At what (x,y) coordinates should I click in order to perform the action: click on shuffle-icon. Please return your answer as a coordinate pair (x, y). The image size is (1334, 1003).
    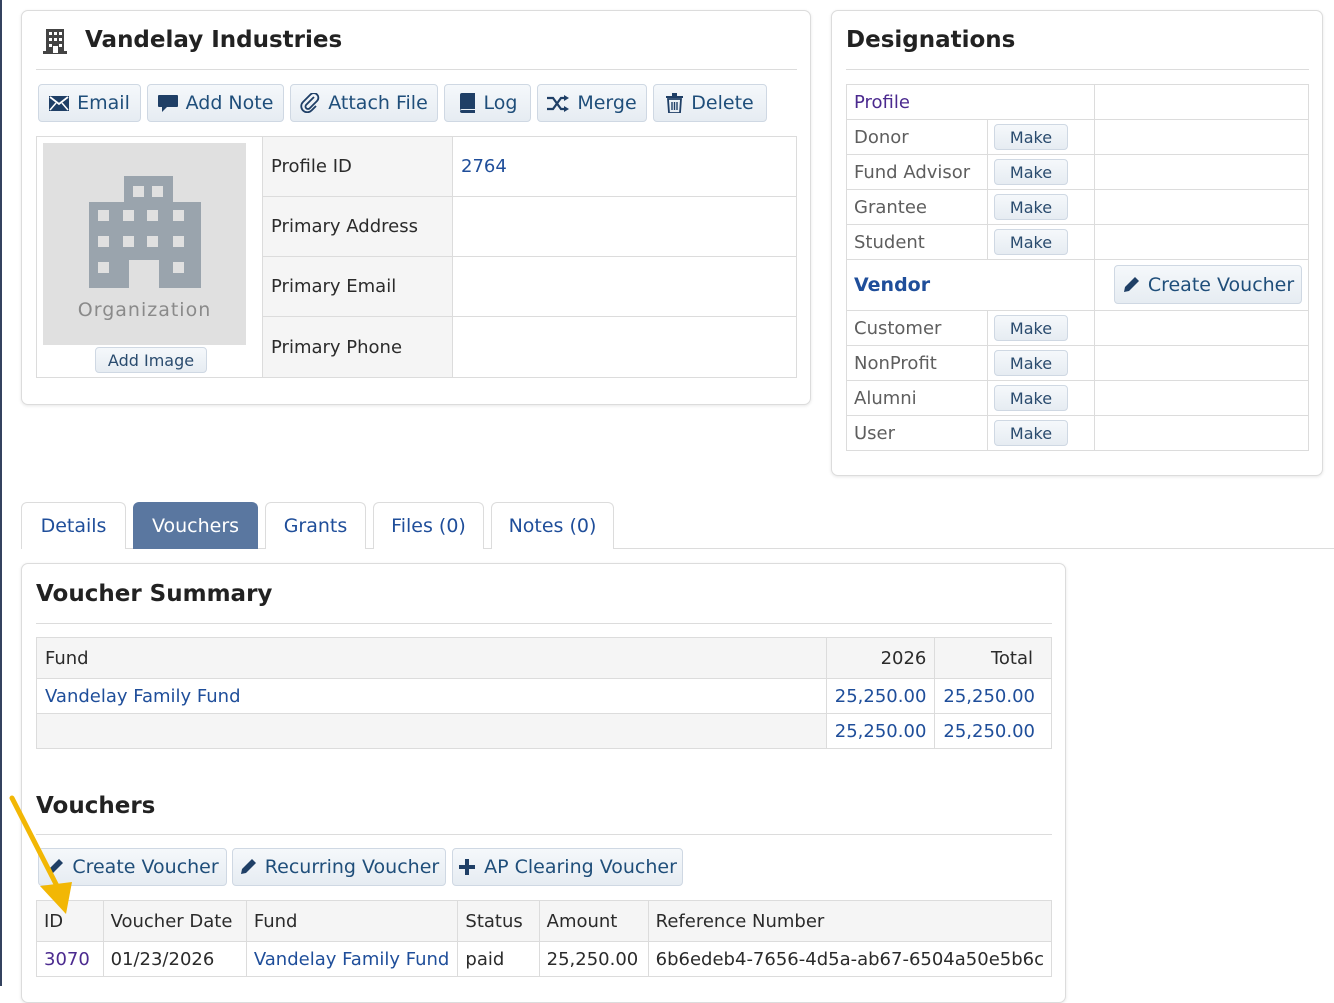
    Looking at the image, I should click on (558, 103).